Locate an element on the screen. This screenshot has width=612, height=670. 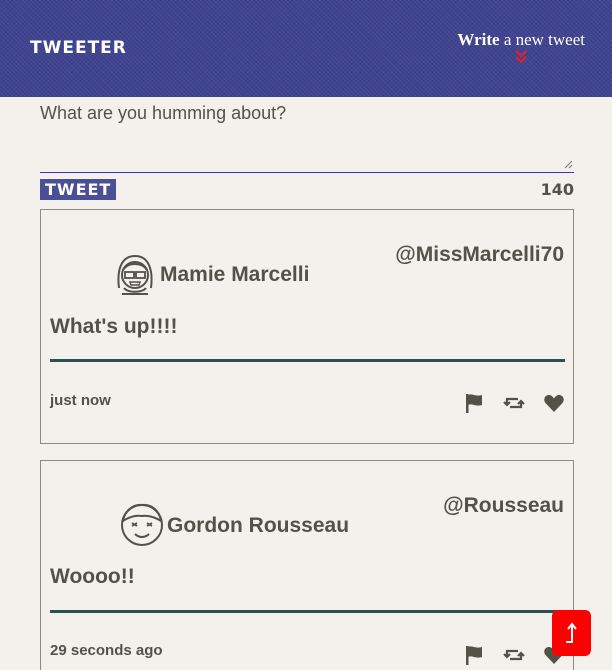
tweet-content: Woooo!! is located at coordinates (92, 576).